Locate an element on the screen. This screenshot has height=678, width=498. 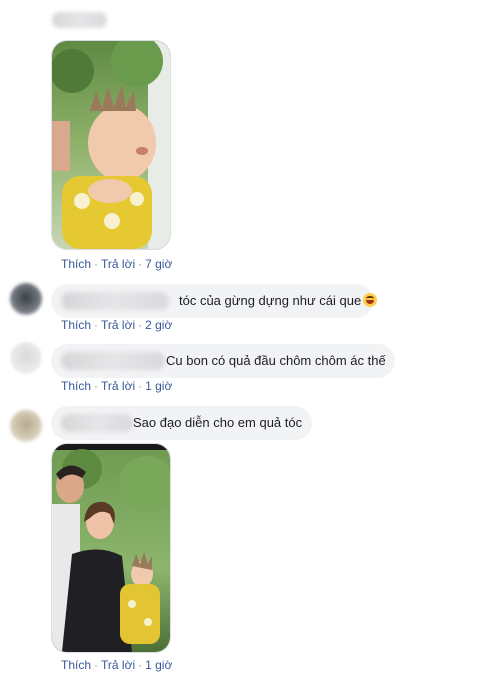
comment-photo-baby is located at coordinates (111, 145).